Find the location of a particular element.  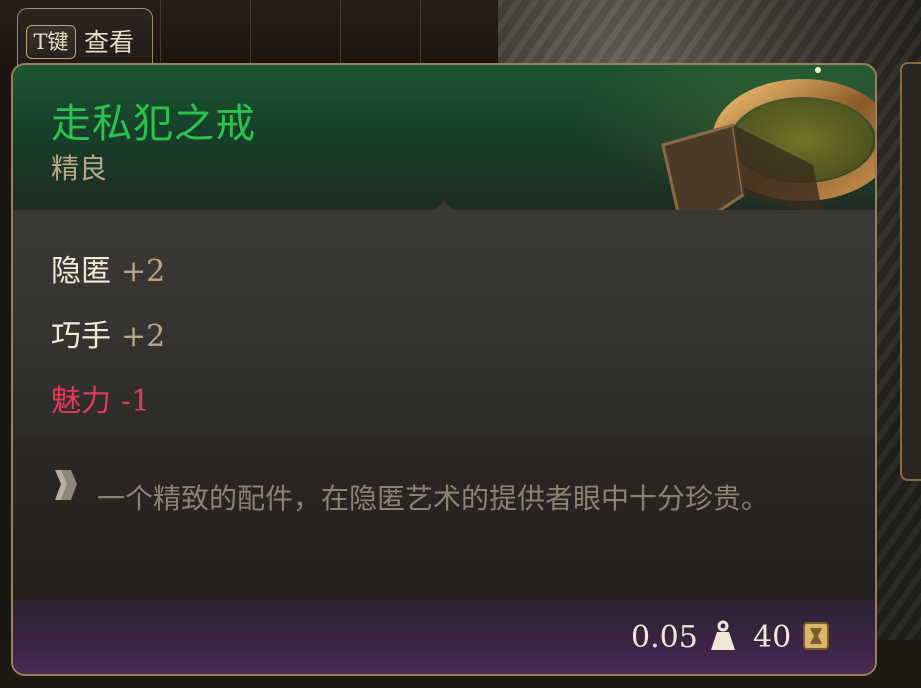

stat-value: -1 is located at coordinates (136, 401).